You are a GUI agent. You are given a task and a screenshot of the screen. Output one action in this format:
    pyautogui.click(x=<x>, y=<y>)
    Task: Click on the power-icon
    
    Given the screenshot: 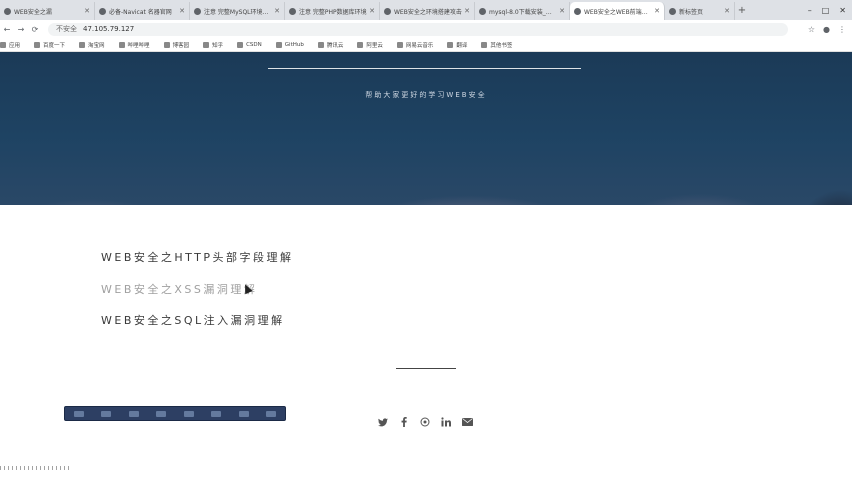 What is the action you would take?
    pyautogui.click(x=271, y=413)
    